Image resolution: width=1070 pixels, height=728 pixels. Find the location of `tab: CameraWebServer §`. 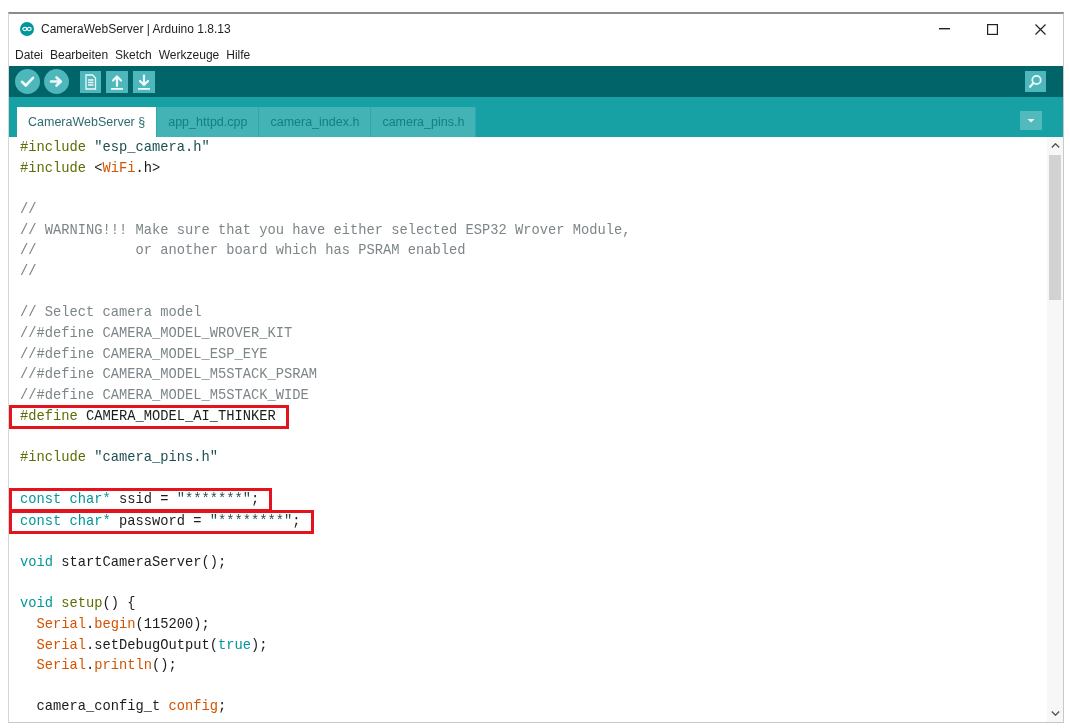

tab: CameraWebServer § is located at coordinates (87, 122).